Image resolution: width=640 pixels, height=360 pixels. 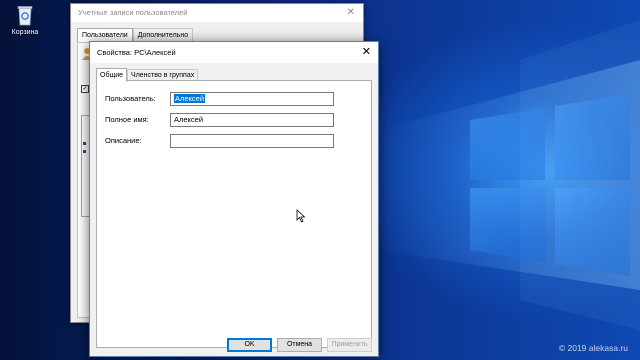 I want to click on tab-strip: Пользователи Дополнительно, so click(x=135, y=35).